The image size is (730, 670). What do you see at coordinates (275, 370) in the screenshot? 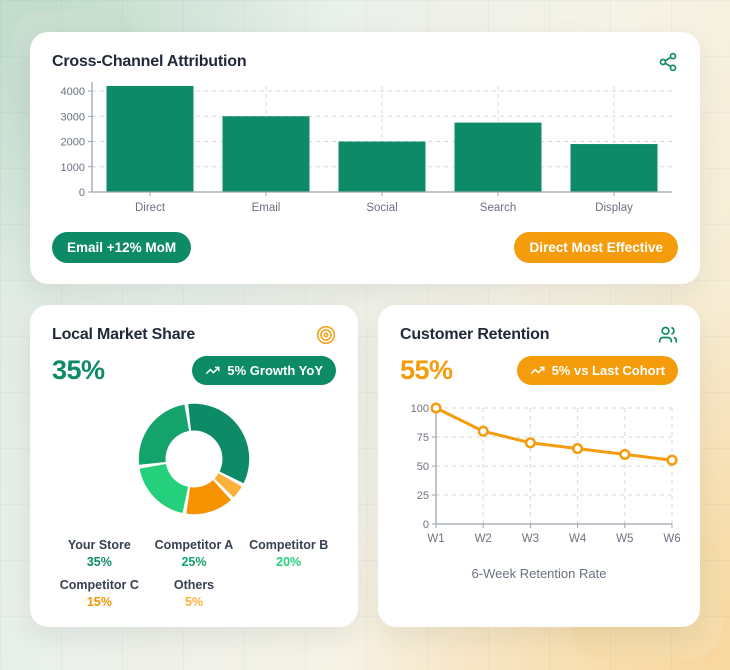
I see `growth-badge-label: 5% Growth YoY` at bounding box center [275, 370].